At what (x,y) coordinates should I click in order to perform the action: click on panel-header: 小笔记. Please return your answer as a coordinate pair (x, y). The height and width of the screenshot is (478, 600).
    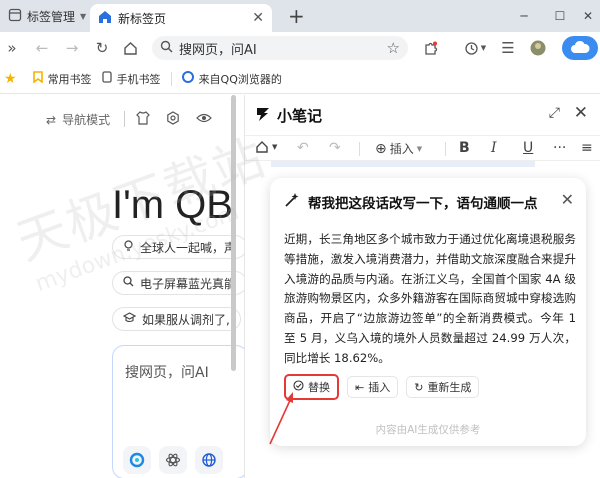
    Looking at the image, I should click on (288, 115).